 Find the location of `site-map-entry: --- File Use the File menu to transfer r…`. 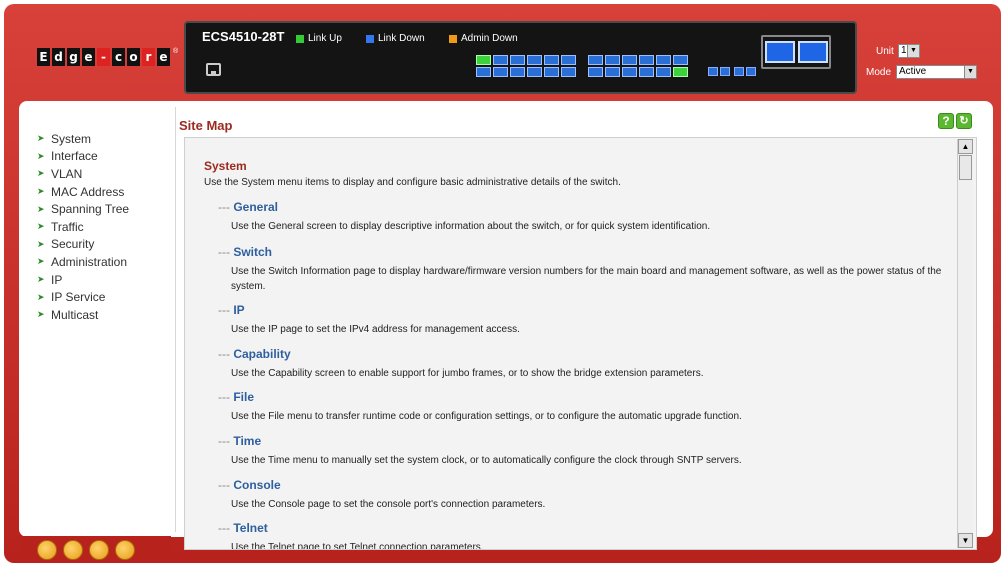

site-map-entry: --- File Use the File menu to transfer r… is located at coordinates (588, 407).